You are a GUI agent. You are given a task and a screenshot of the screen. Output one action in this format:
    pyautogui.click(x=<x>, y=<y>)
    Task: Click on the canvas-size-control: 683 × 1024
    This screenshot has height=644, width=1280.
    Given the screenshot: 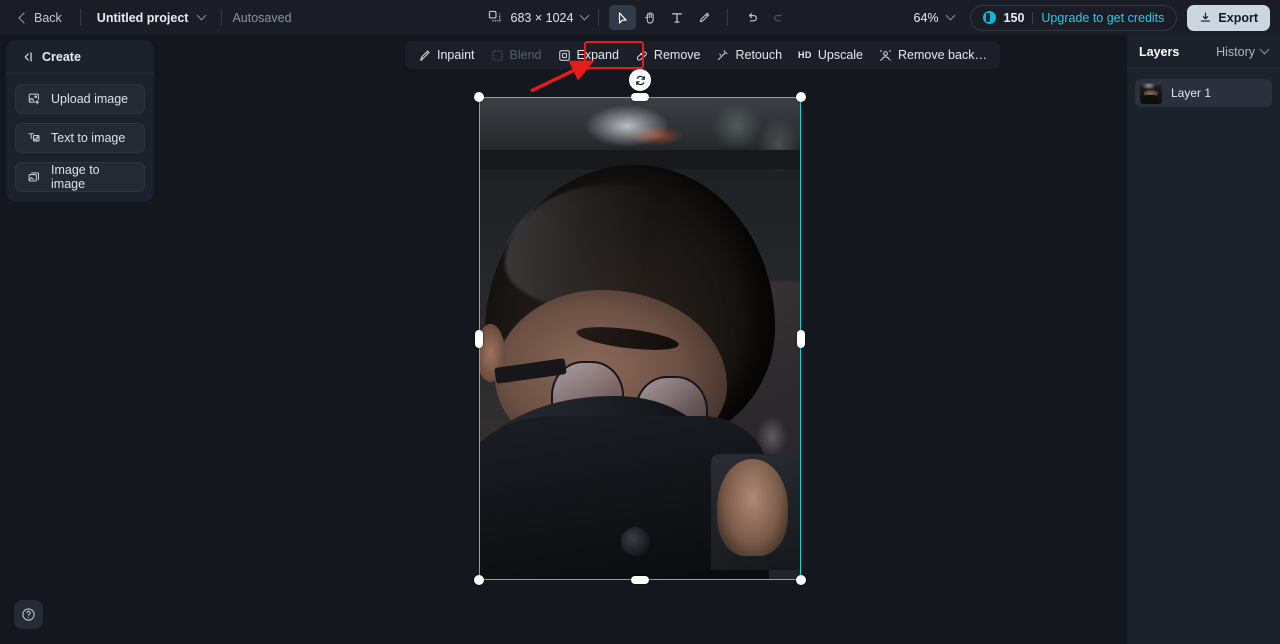 What is the action you would take?
    pyautogui.click(x=539, y=17)
    